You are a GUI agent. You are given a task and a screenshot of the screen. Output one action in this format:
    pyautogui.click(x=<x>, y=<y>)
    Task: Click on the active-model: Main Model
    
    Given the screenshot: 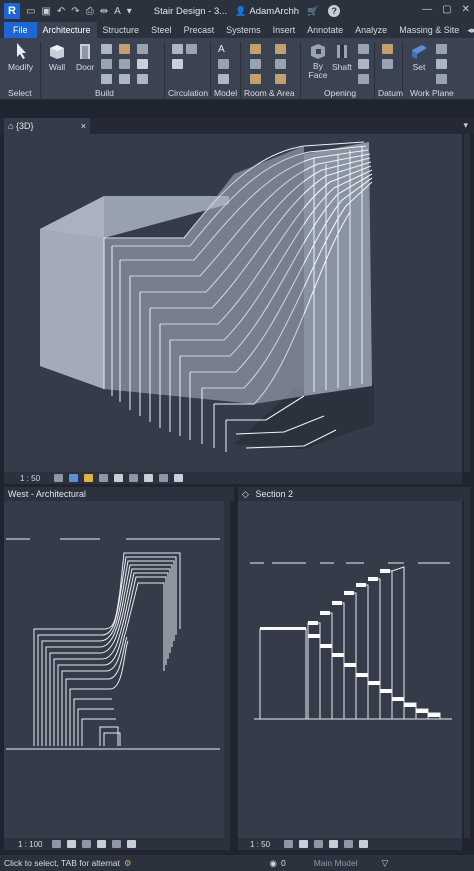 What is the action you would take?
    pyautogui.click(x=336, y=863)
    